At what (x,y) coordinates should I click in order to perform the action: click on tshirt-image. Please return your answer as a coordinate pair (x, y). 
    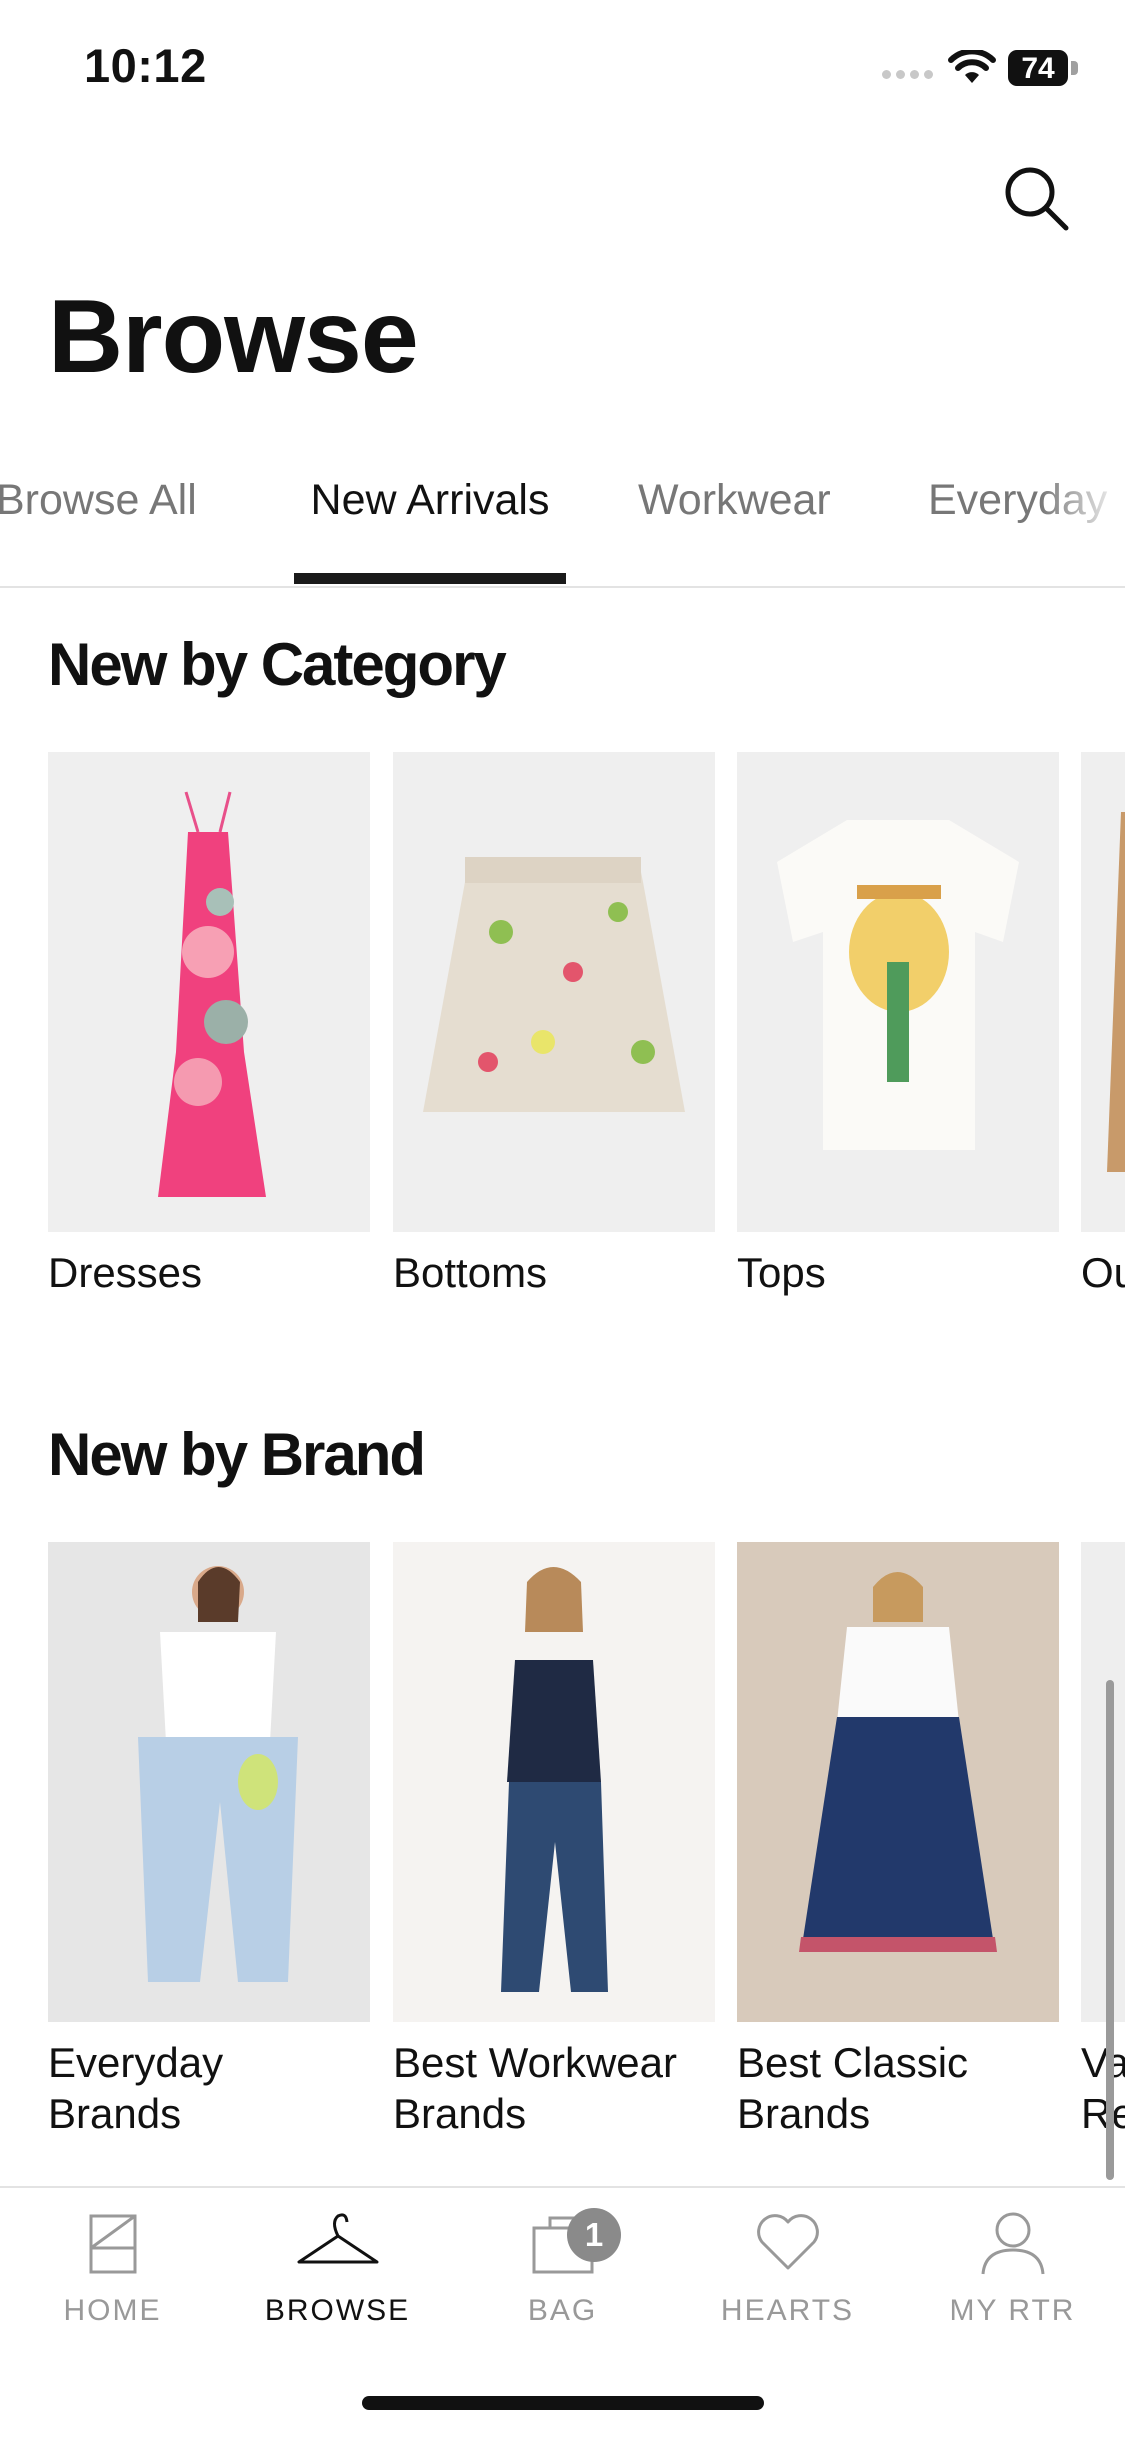
    Looking at the image, I should click on (898, 992).